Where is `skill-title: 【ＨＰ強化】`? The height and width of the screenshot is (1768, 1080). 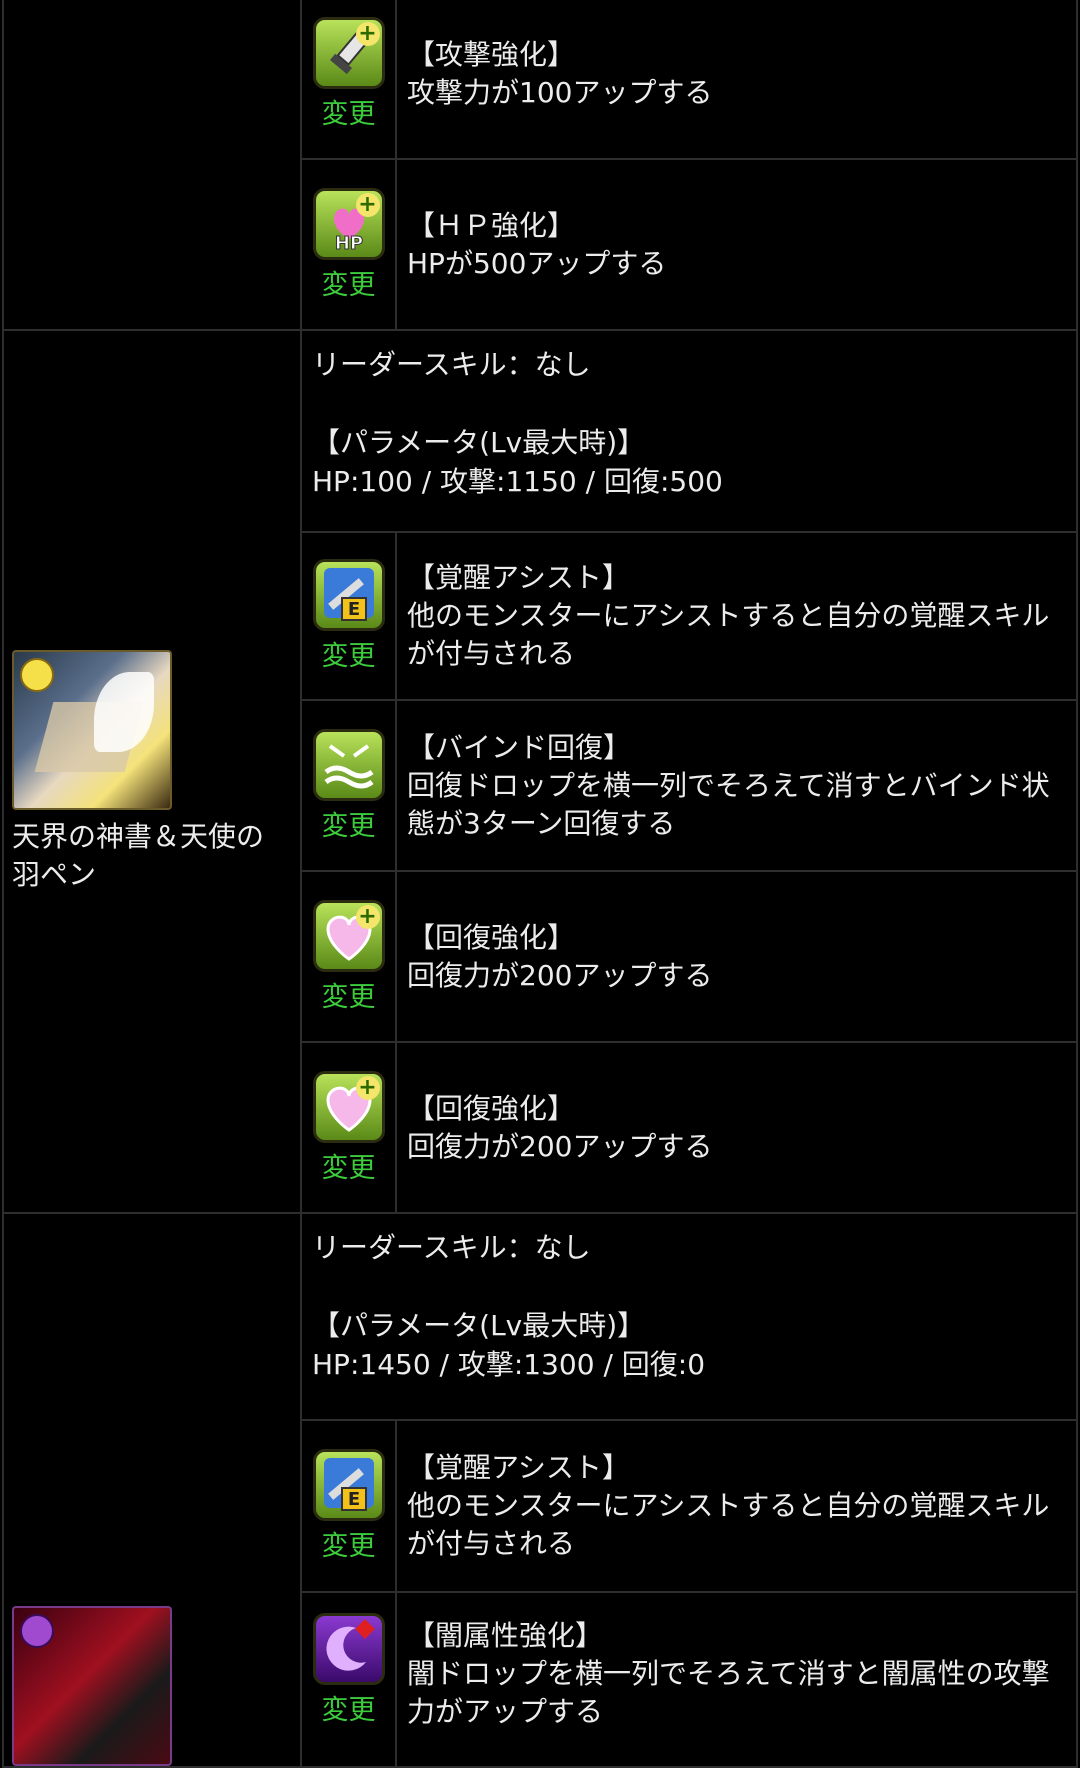 skill-title: 【ＨＰ強化】 is located at coordinates (491, 225).